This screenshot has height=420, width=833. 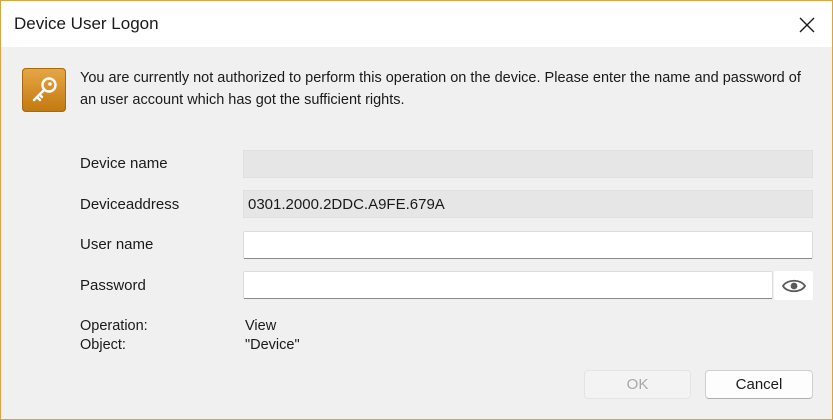 I want to click on operation-label: Operation:, so click(x=114, y=326).